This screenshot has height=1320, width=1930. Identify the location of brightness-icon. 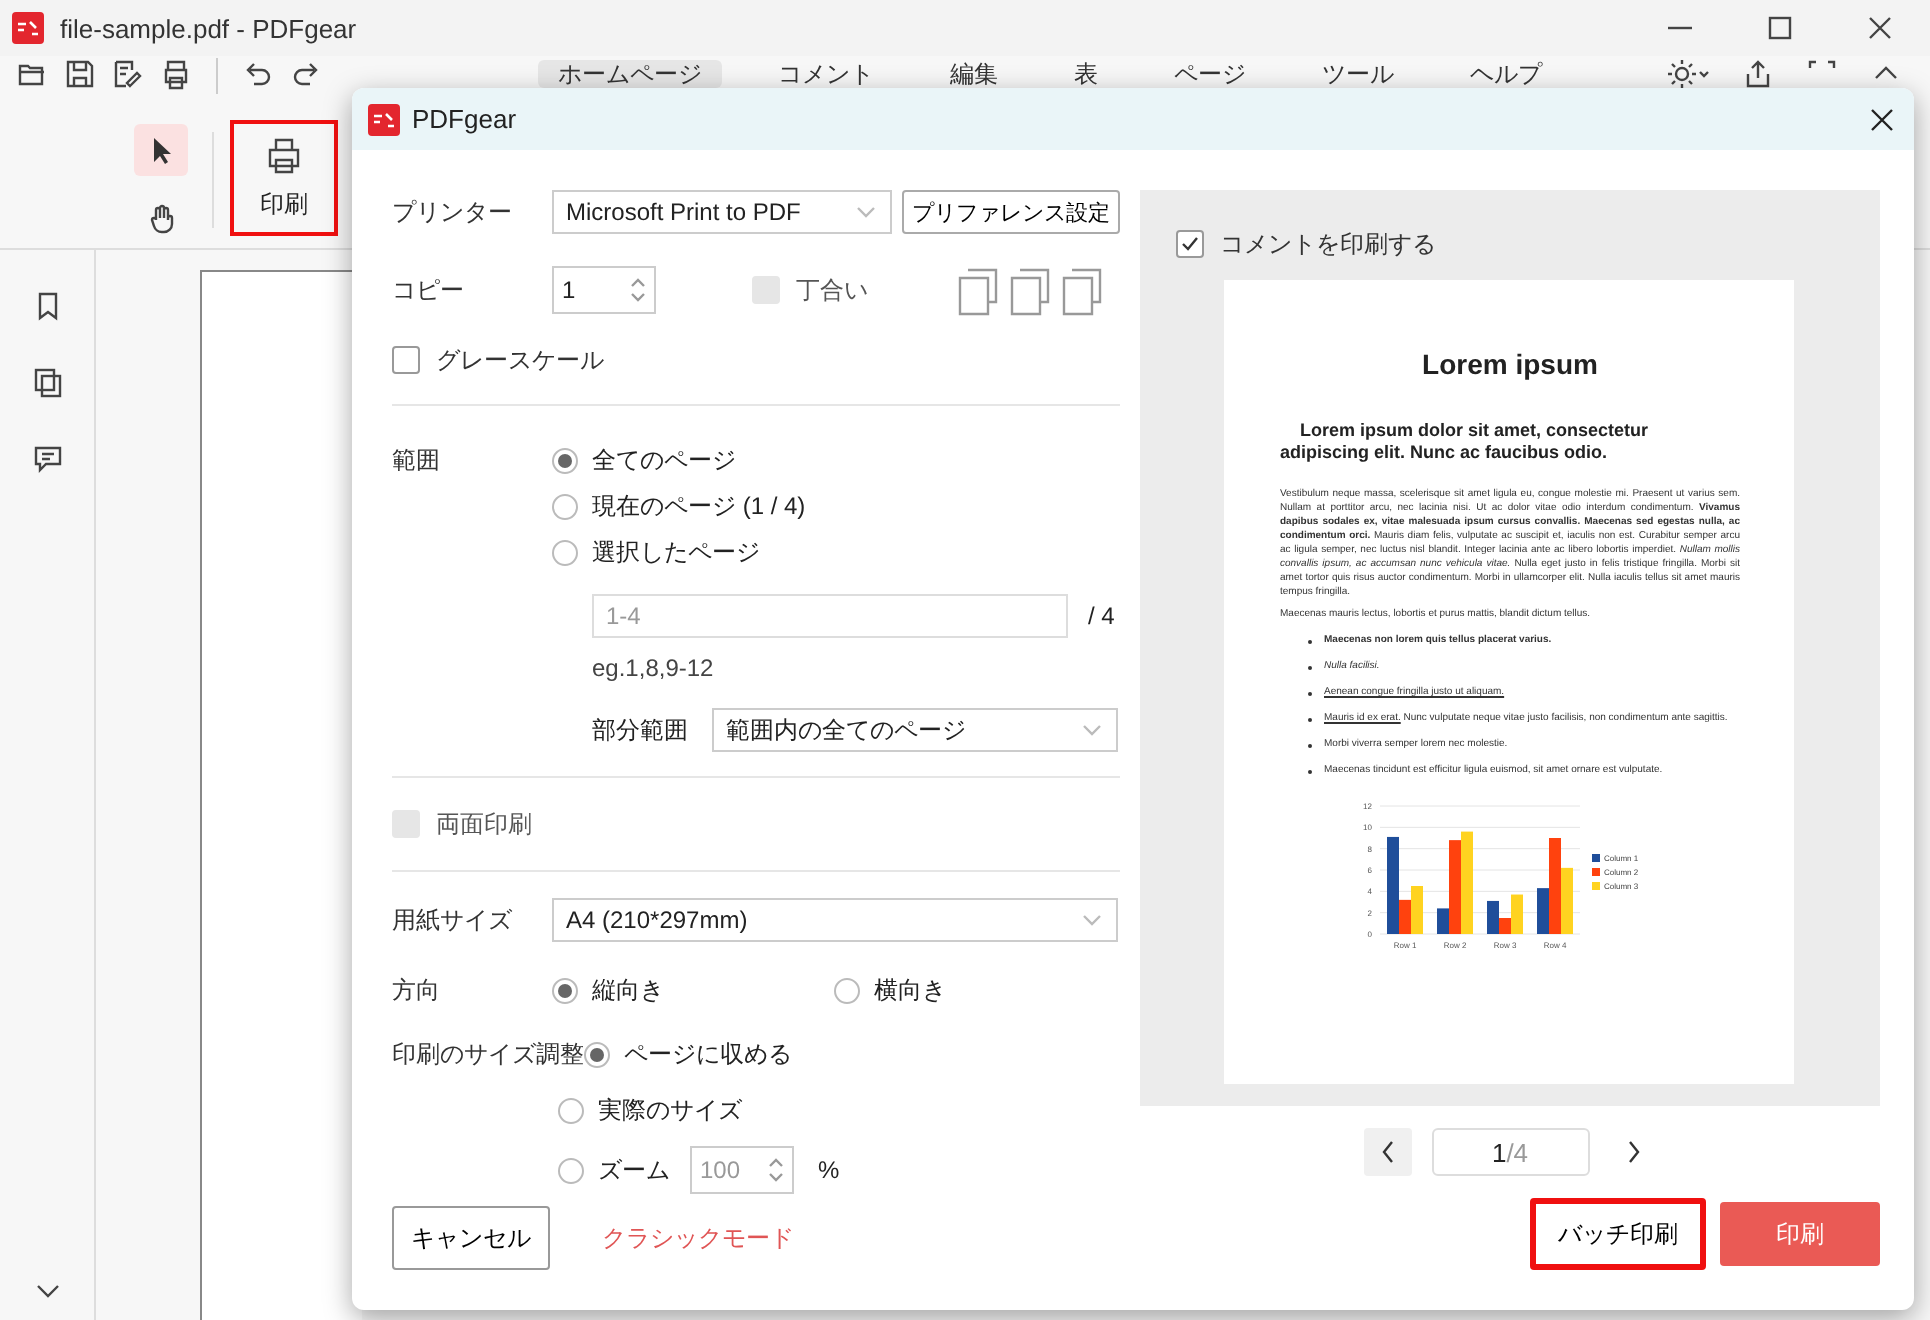
(1689, 74).